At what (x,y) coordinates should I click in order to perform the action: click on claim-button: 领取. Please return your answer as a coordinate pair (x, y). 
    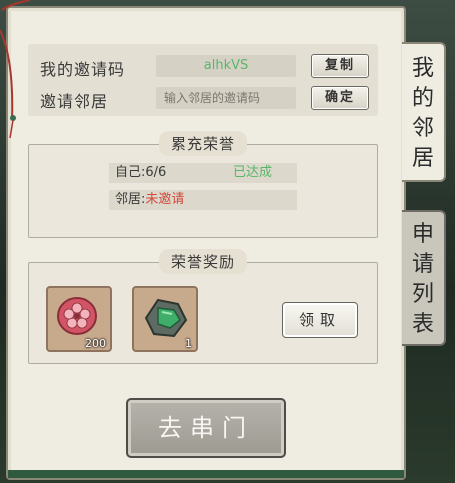
    Looking at the image, I should click on (320, 320).